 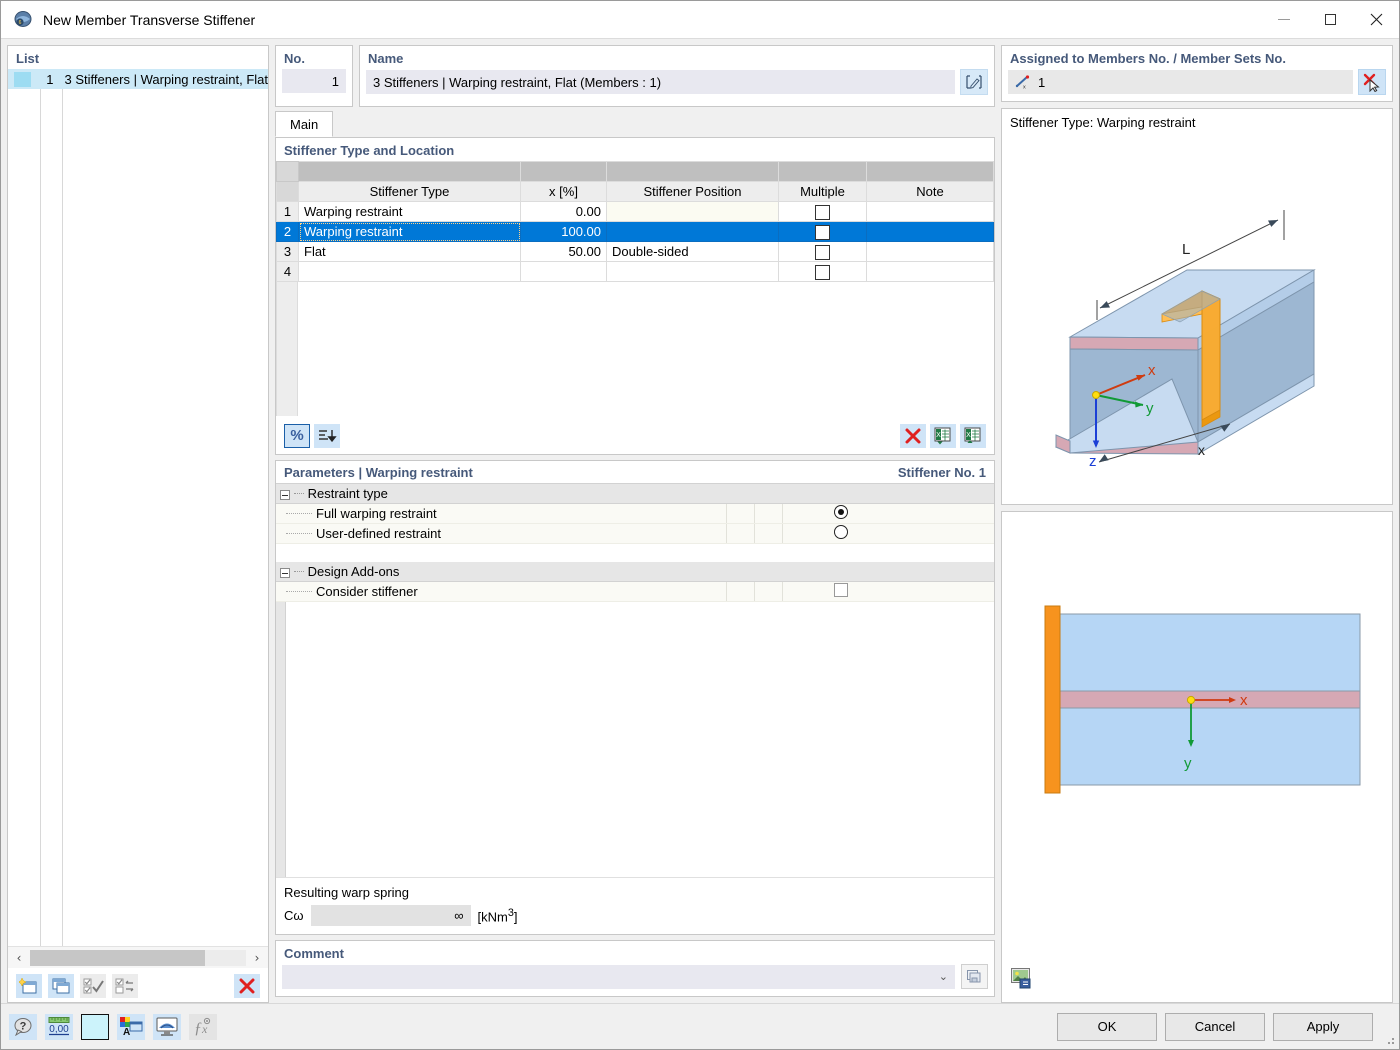 What do you see at coordinates (287, 231) in the screenshot?
I see `row-index: 2` at bounding box center [287, 231].